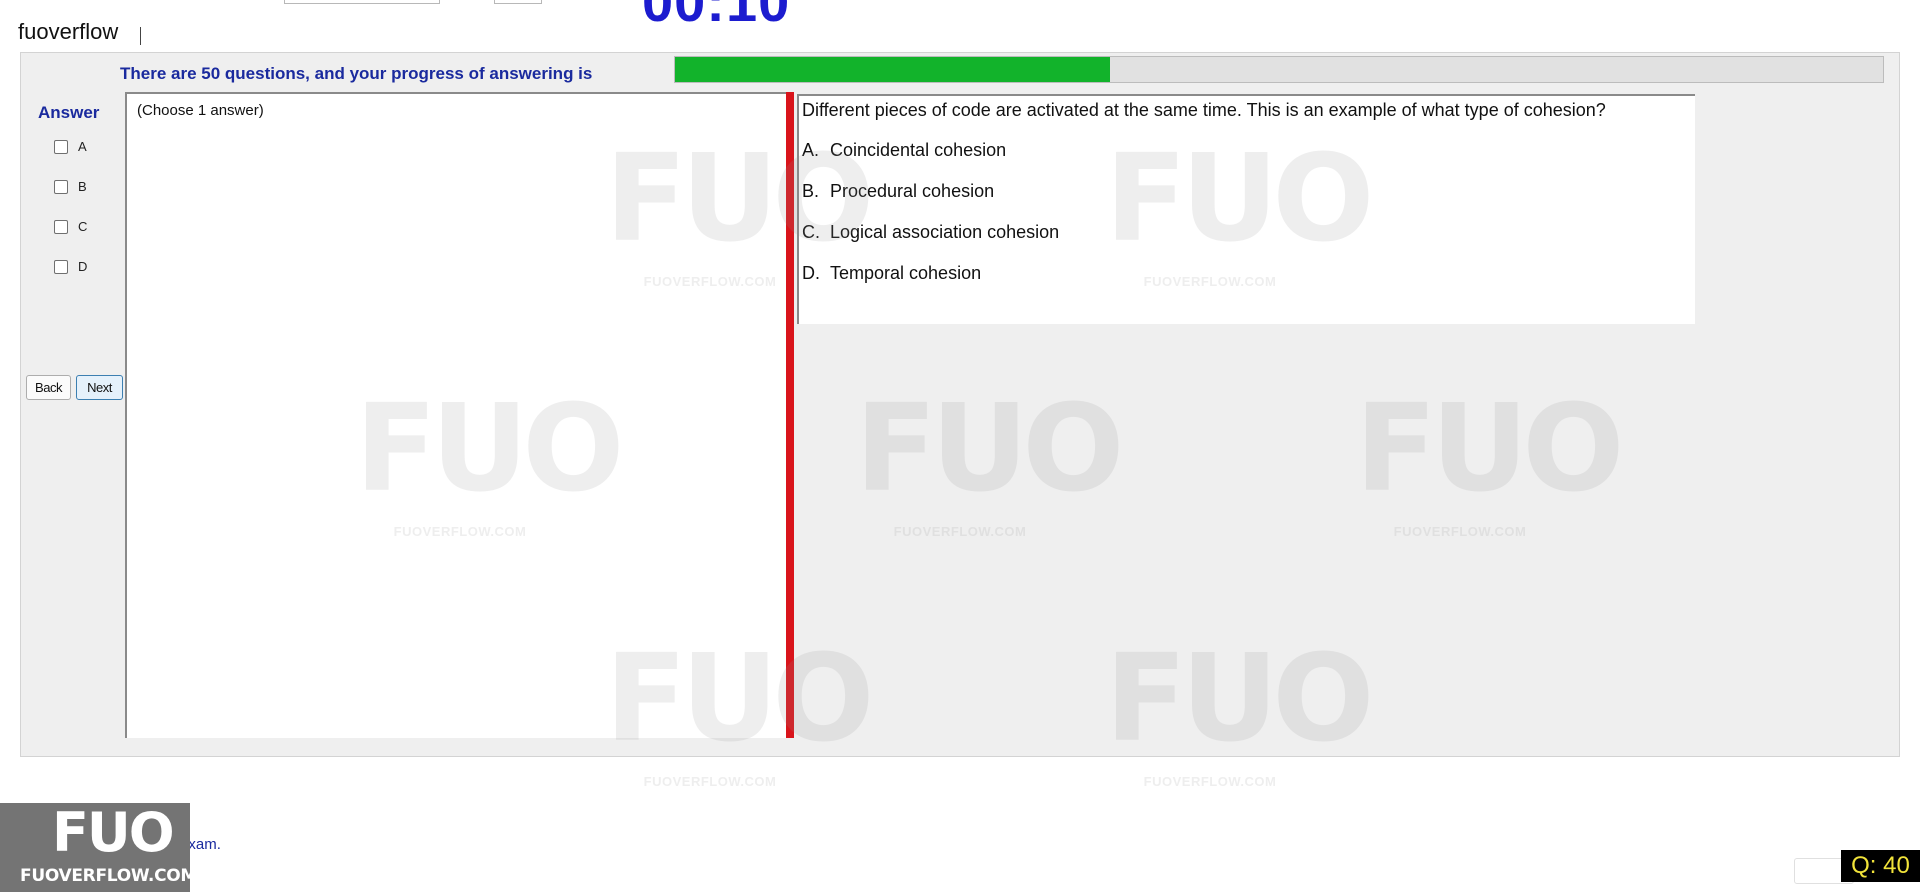 The height and width of the screenshot is (892, 1920). What do you see at coordinates (70, 226) in the screenshot?
I see `answer-option-c: C` at bounding box center [70, 226].